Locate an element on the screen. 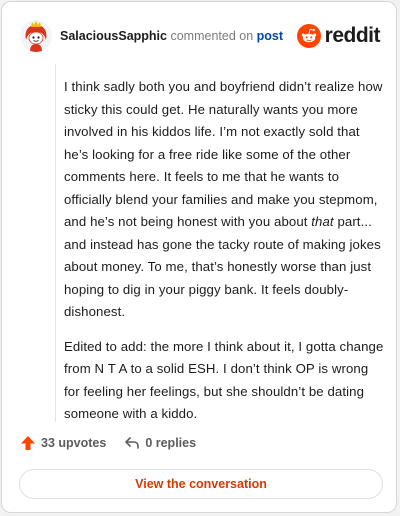  post-link: post is located at coordinates (270, 36).